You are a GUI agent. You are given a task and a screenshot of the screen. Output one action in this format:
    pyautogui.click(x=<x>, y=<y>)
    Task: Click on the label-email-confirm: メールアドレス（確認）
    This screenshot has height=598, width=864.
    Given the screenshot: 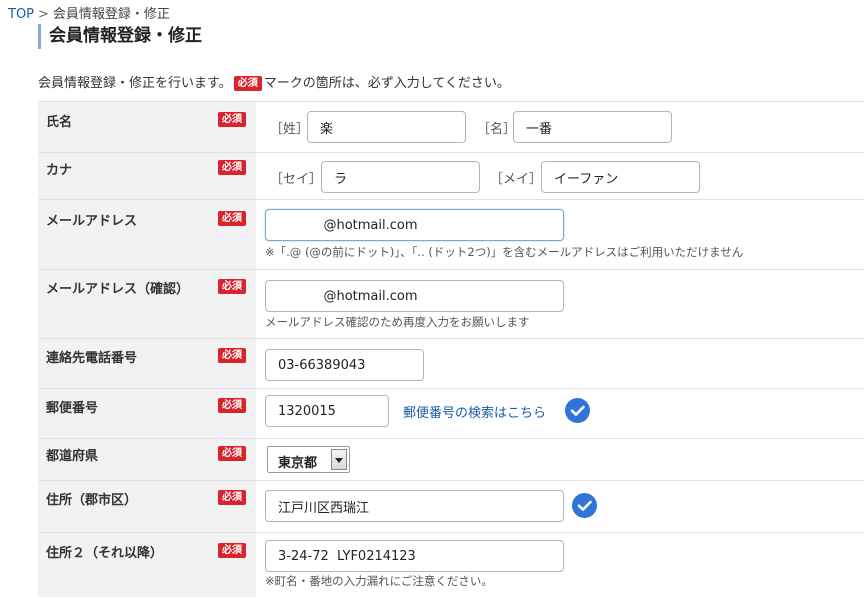 What is the action you would take?
    pyautogui.click(x=118, y=289)
    